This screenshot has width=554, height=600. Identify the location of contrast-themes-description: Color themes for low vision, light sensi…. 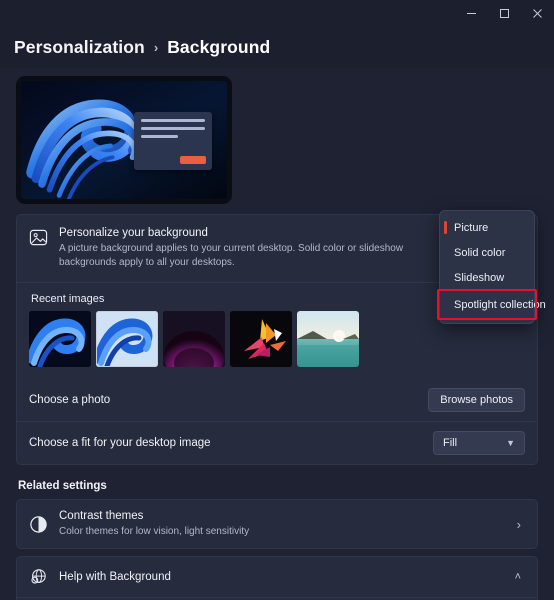
(154, 531).